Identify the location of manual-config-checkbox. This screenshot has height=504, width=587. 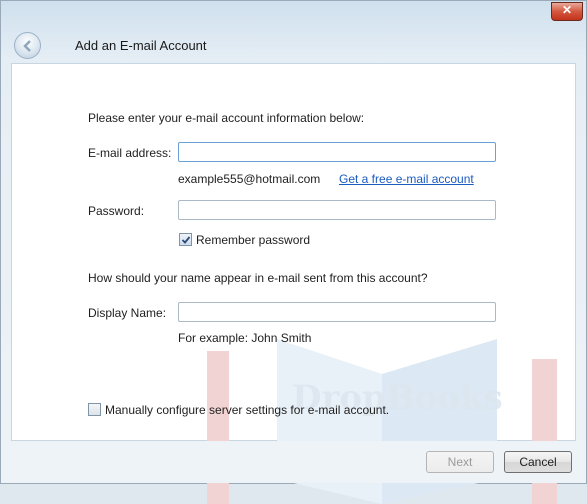
(94, 409).